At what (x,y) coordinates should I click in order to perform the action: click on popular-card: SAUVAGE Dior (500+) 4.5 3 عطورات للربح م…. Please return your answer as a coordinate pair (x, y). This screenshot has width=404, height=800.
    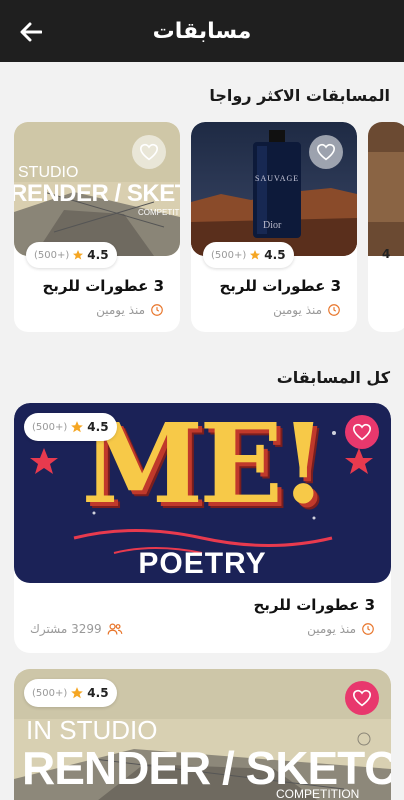
    Looking at the image, I should click on (274, 227).